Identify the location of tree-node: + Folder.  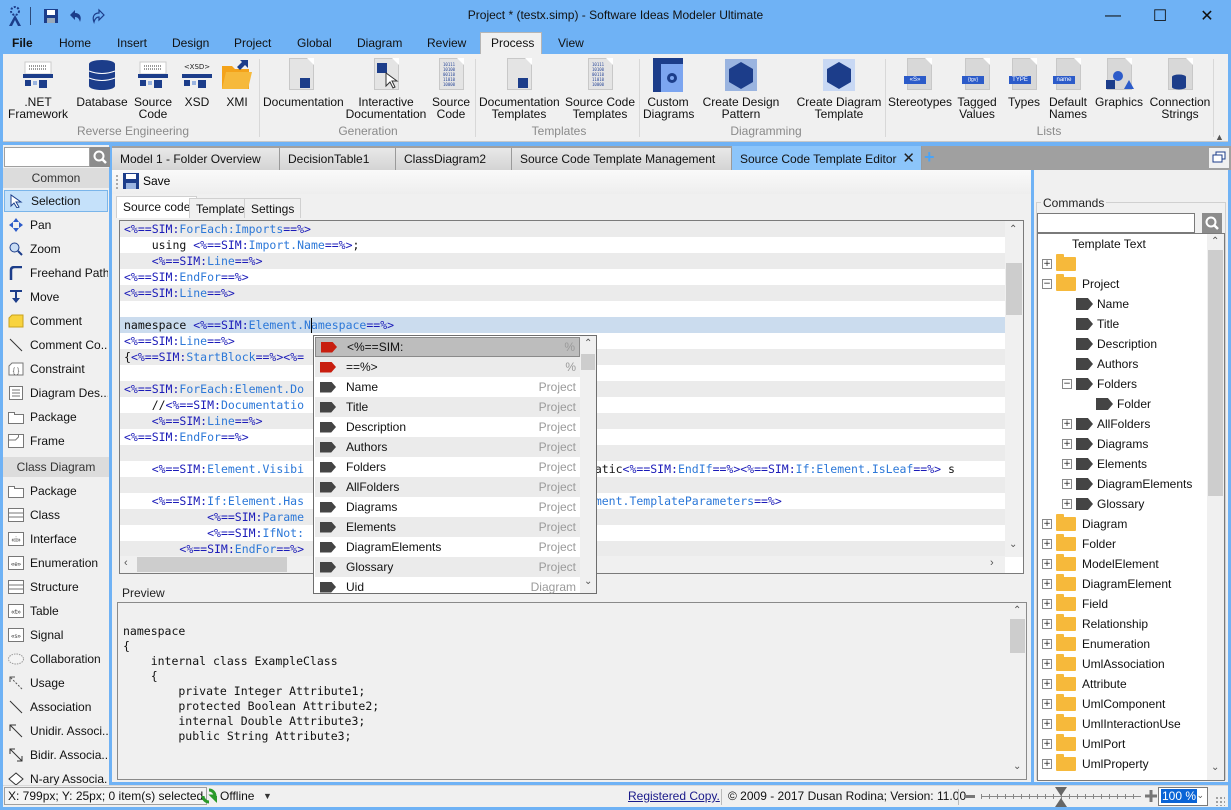
(1079, 544).